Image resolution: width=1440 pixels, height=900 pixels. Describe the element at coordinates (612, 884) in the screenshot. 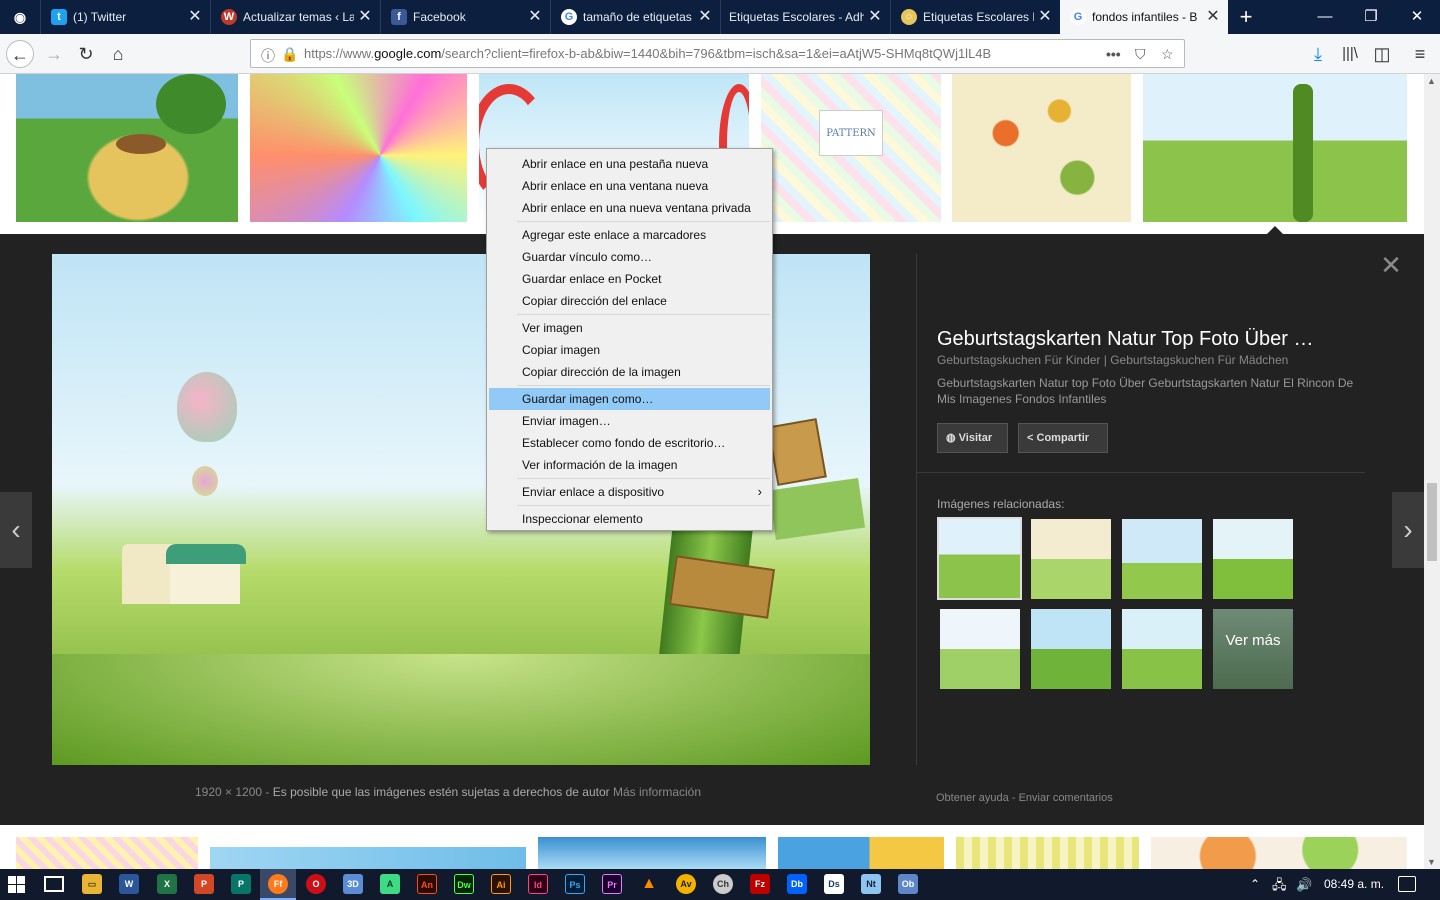

I see `premiere-icon: Pr` at that location.